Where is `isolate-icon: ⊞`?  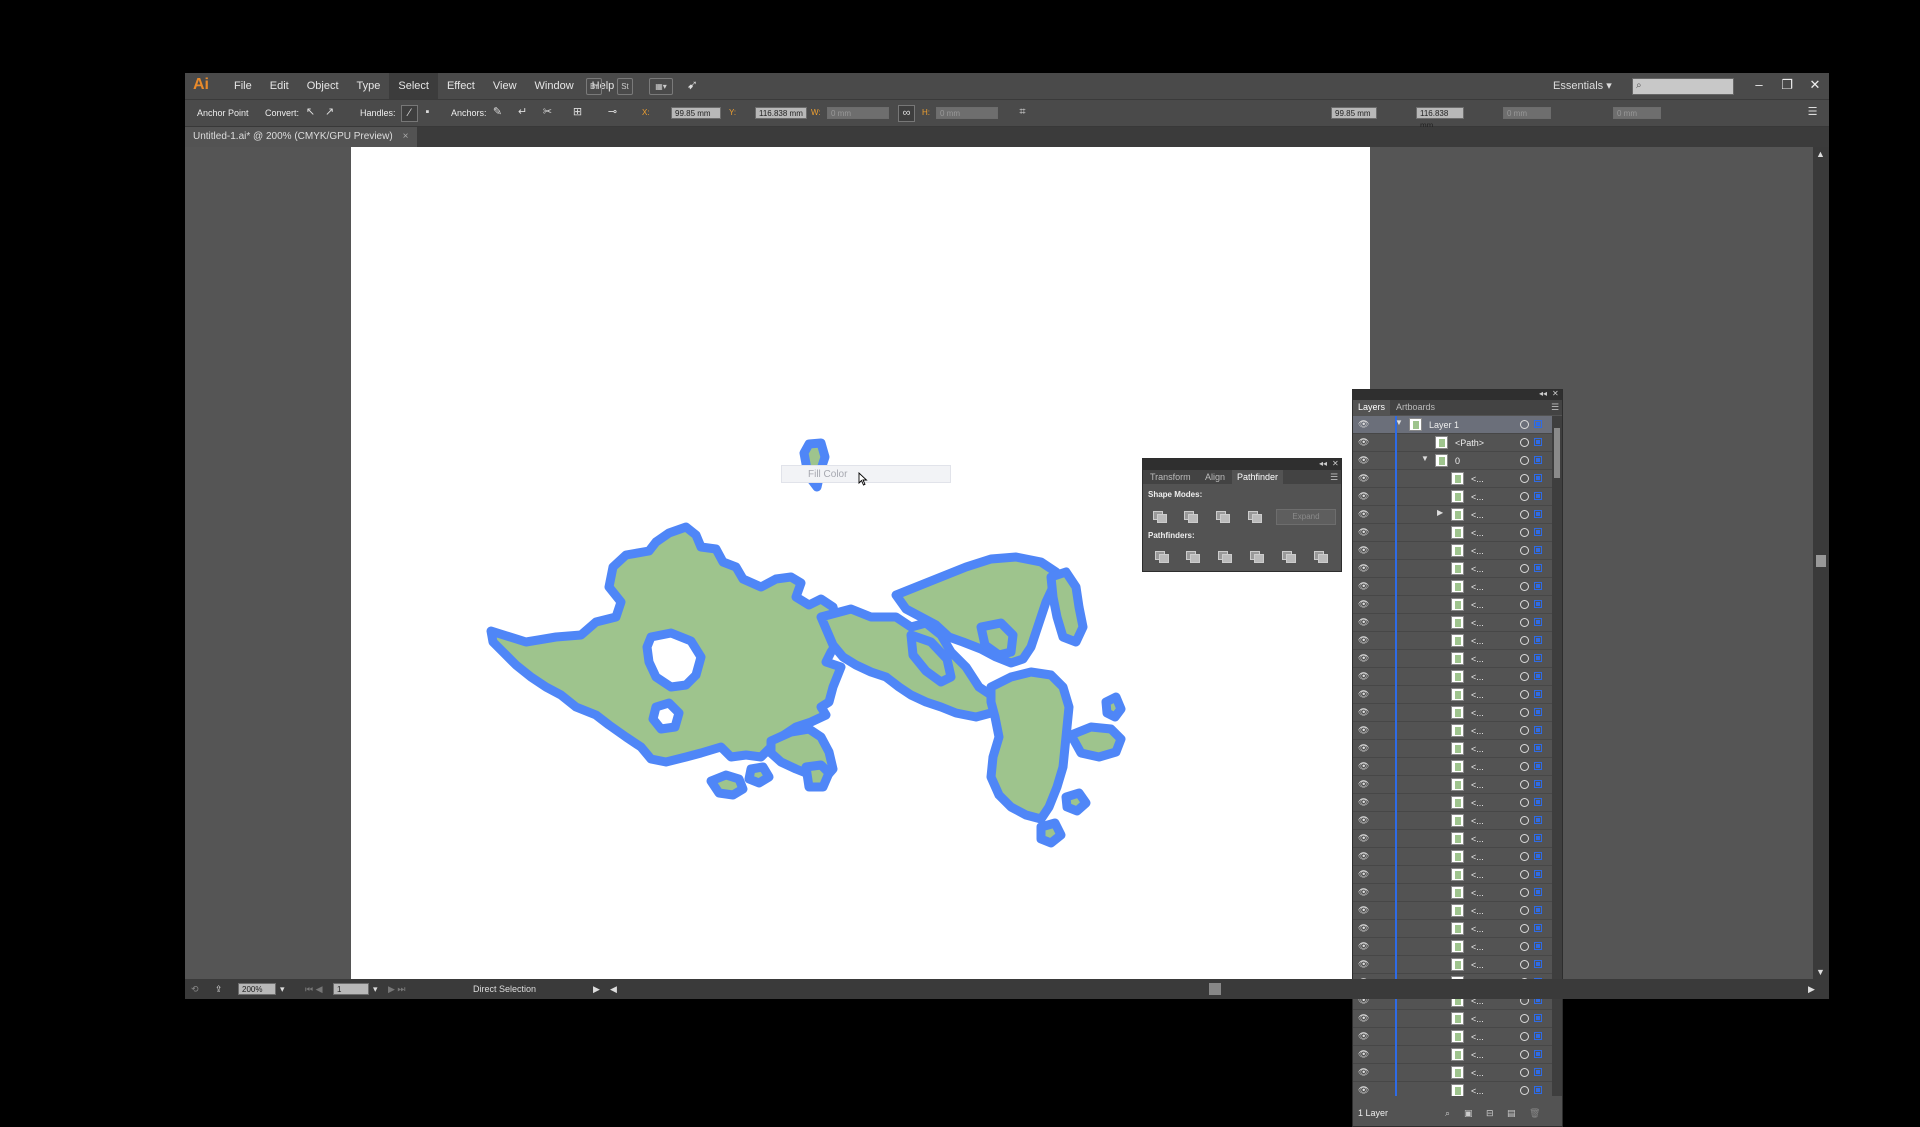
isolate-icon: ⊞ is located at coordinates (577, 112).